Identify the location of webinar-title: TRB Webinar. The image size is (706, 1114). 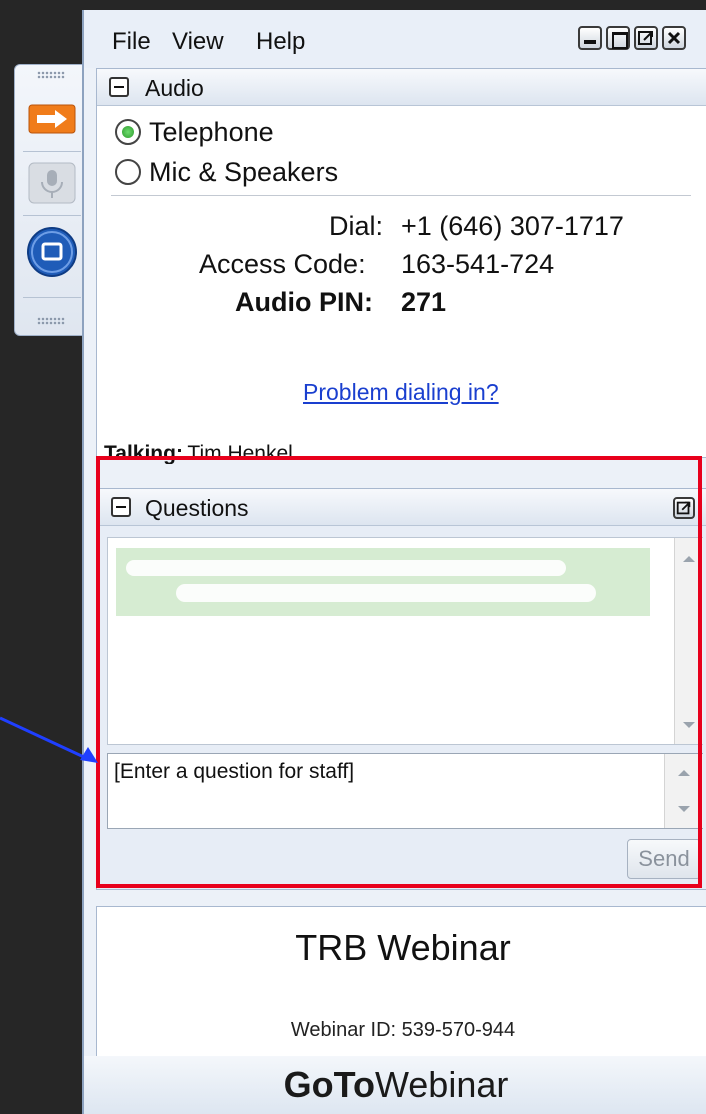
(403, 947).